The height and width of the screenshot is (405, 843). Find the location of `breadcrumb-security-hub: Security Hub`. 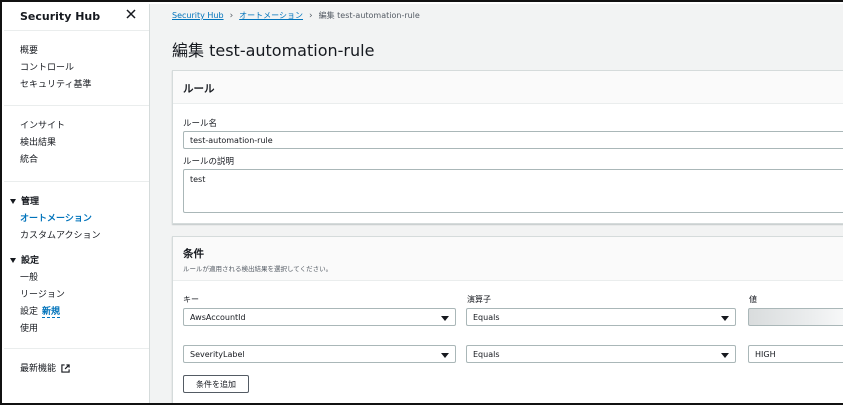

breadcrumb-security-hub: Security Hub is located at coordinates (198, 15).